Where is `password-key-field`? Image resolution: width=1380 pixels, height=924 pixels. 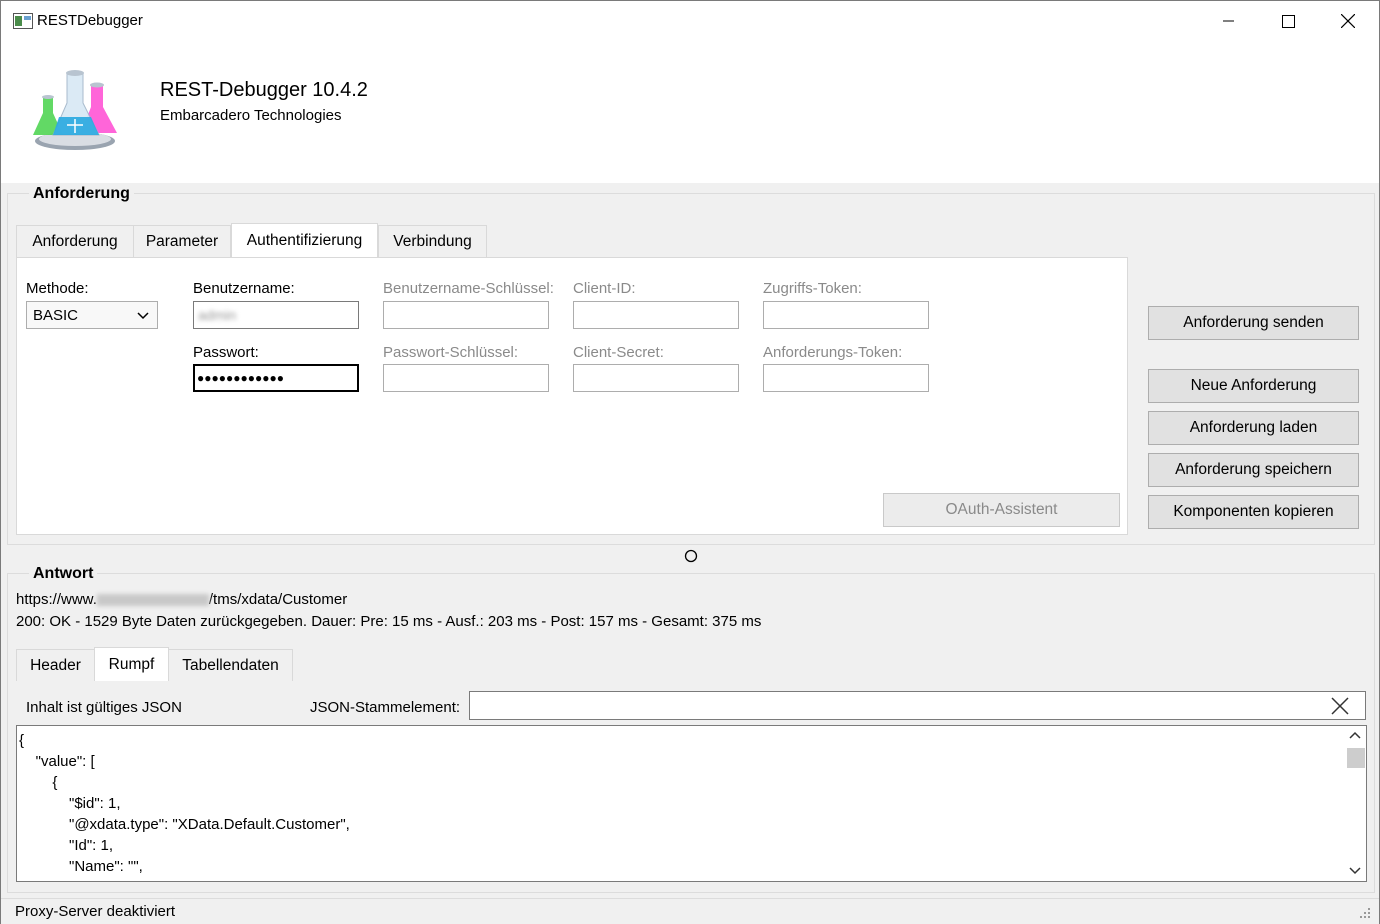
password-key-field is located at coordinates (466, 378).